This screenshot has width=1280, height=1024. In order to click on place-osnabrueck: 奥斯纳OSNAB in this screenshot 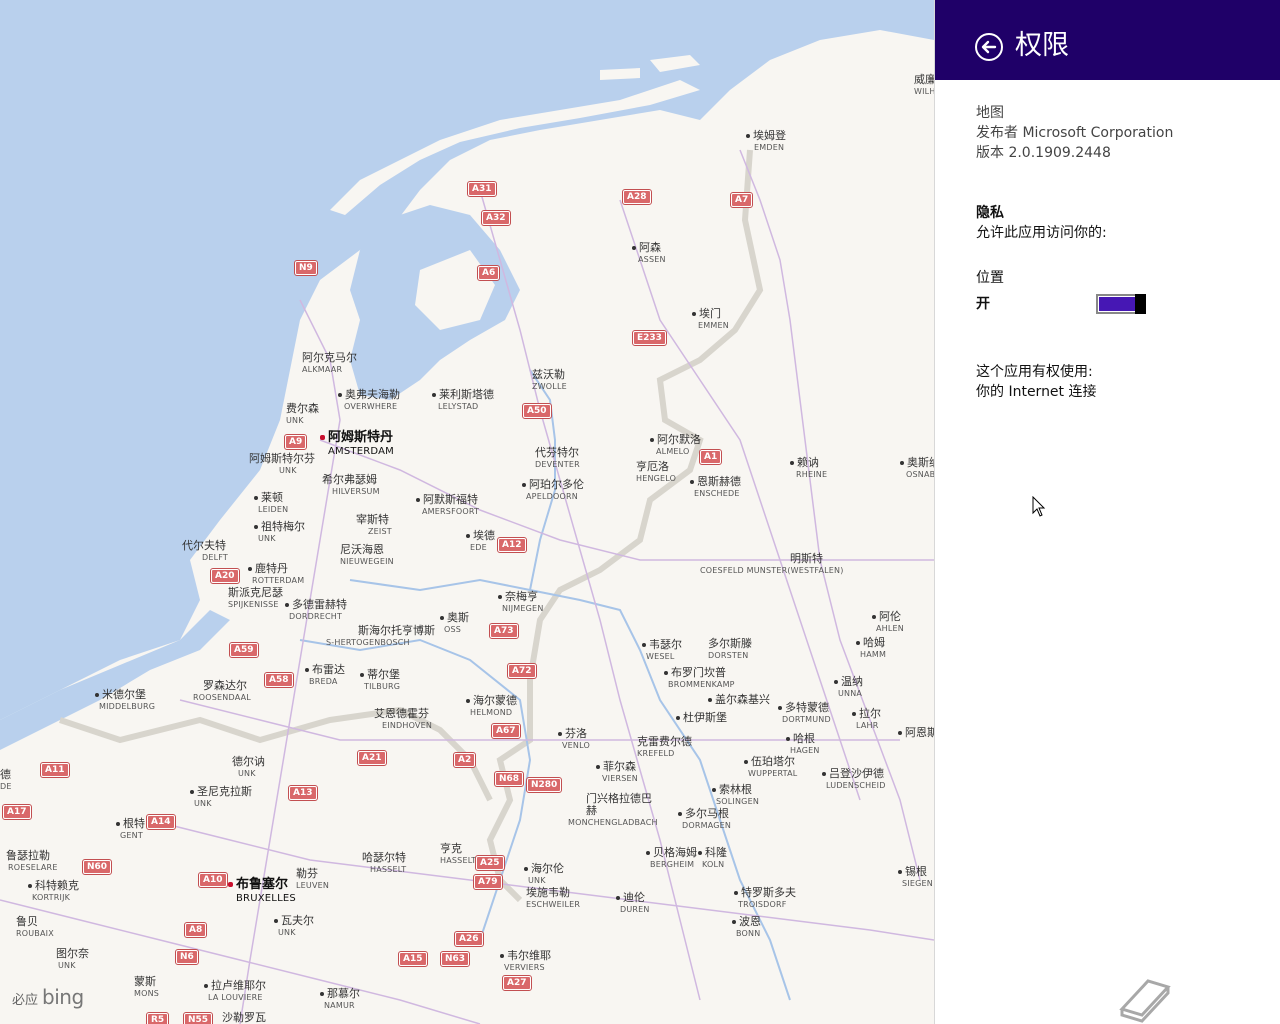, I will do `click(917, 469)`.